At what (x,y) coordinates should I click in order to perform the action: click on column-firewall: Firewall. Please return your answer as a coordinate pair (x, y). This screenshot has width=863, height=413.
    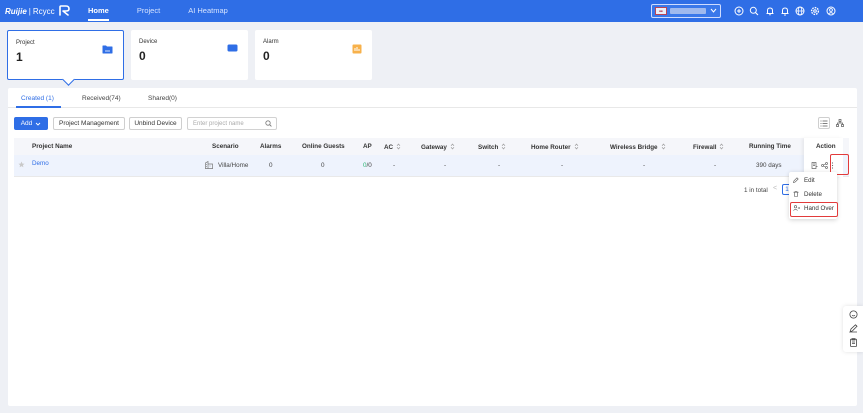
    Looking at the image, I should click on (708, 147).